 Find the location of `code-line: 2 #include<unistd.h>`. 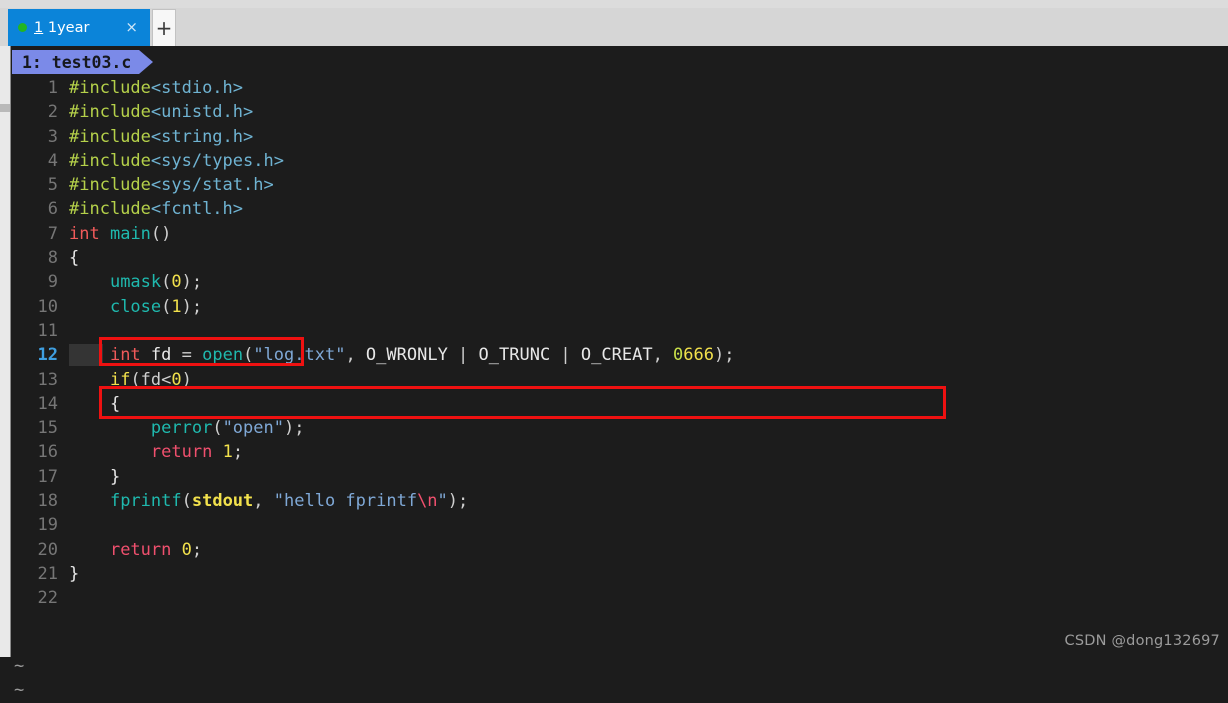

code-line: 2 #include<unistd.h> is located at coordinates (620, 112).